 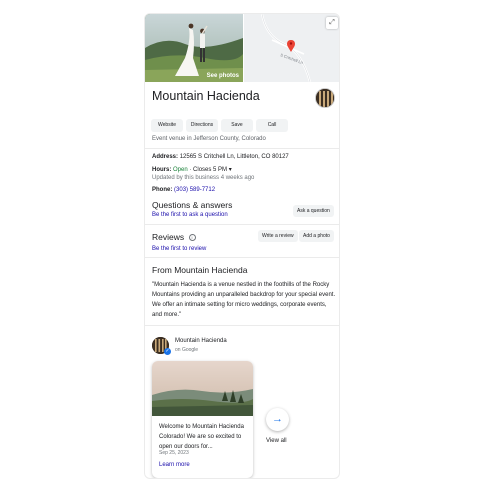 I want to click on ask-question-button: Ask a question, so click(x=313, y=211).